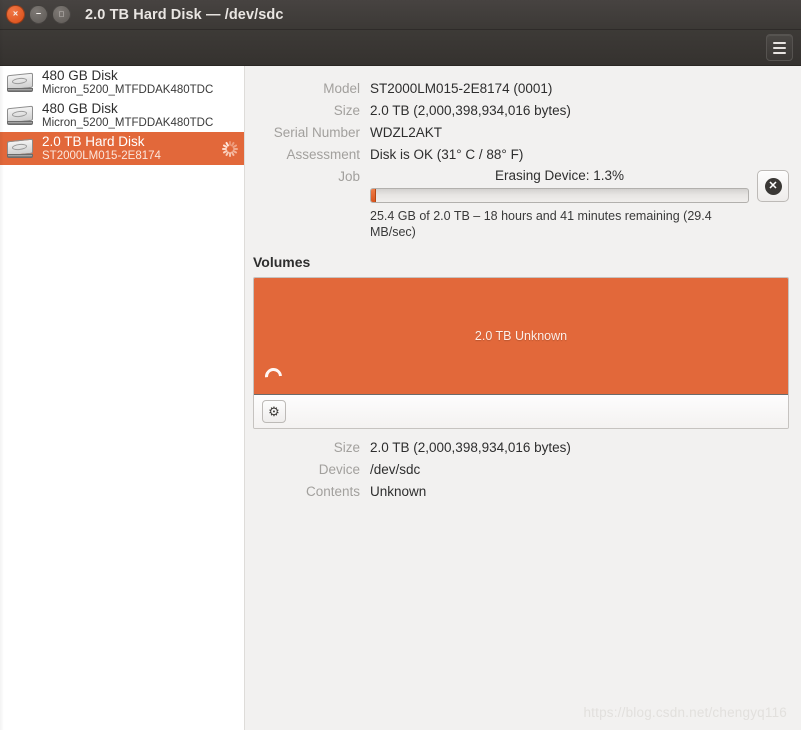  I want to click on field-value-size: 2.0 TB (2,000,398,934,016 bytes), so click(470, 110).